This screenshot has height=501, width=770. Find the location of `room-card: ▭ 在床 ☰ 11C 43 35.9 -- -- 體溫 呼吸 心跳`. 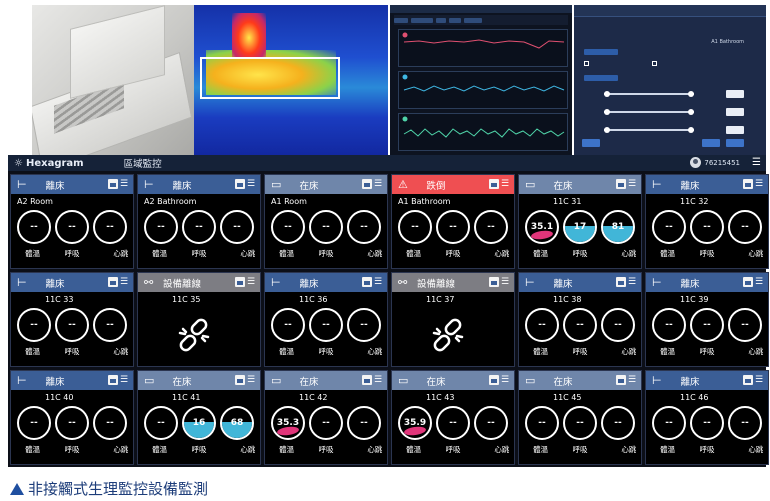

room-card: ▭ 在床 ☰ 11C 43 35.9 -- -- 體溫 呼吸 心跳 is located at coordinates (453, 417).